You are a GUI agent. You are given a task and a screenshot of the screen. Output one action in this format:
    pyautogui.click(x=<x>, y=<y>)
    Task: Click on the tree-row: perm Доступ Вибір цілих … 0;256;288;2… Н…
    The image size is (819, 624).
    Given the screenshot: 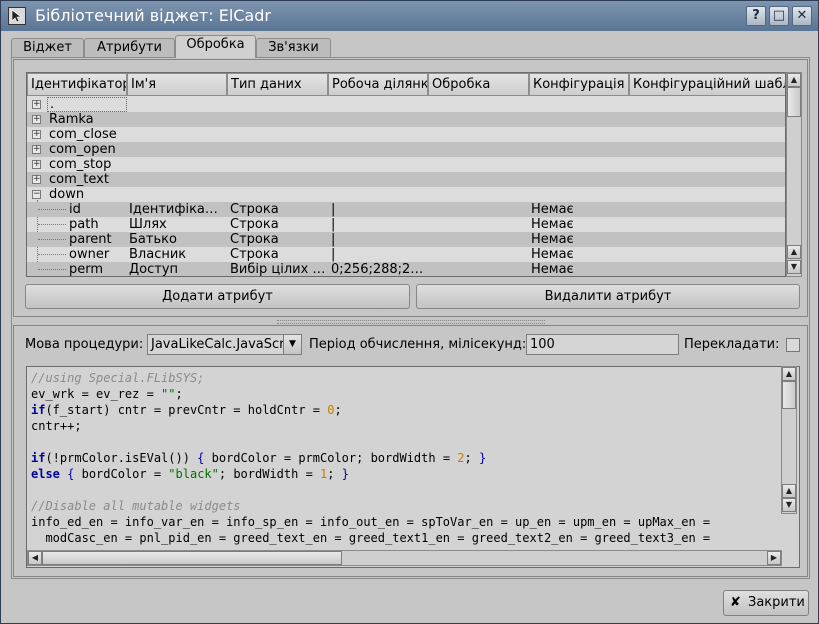 What is the action you would take?
    pyautogui.click(x=406, y=269)
    